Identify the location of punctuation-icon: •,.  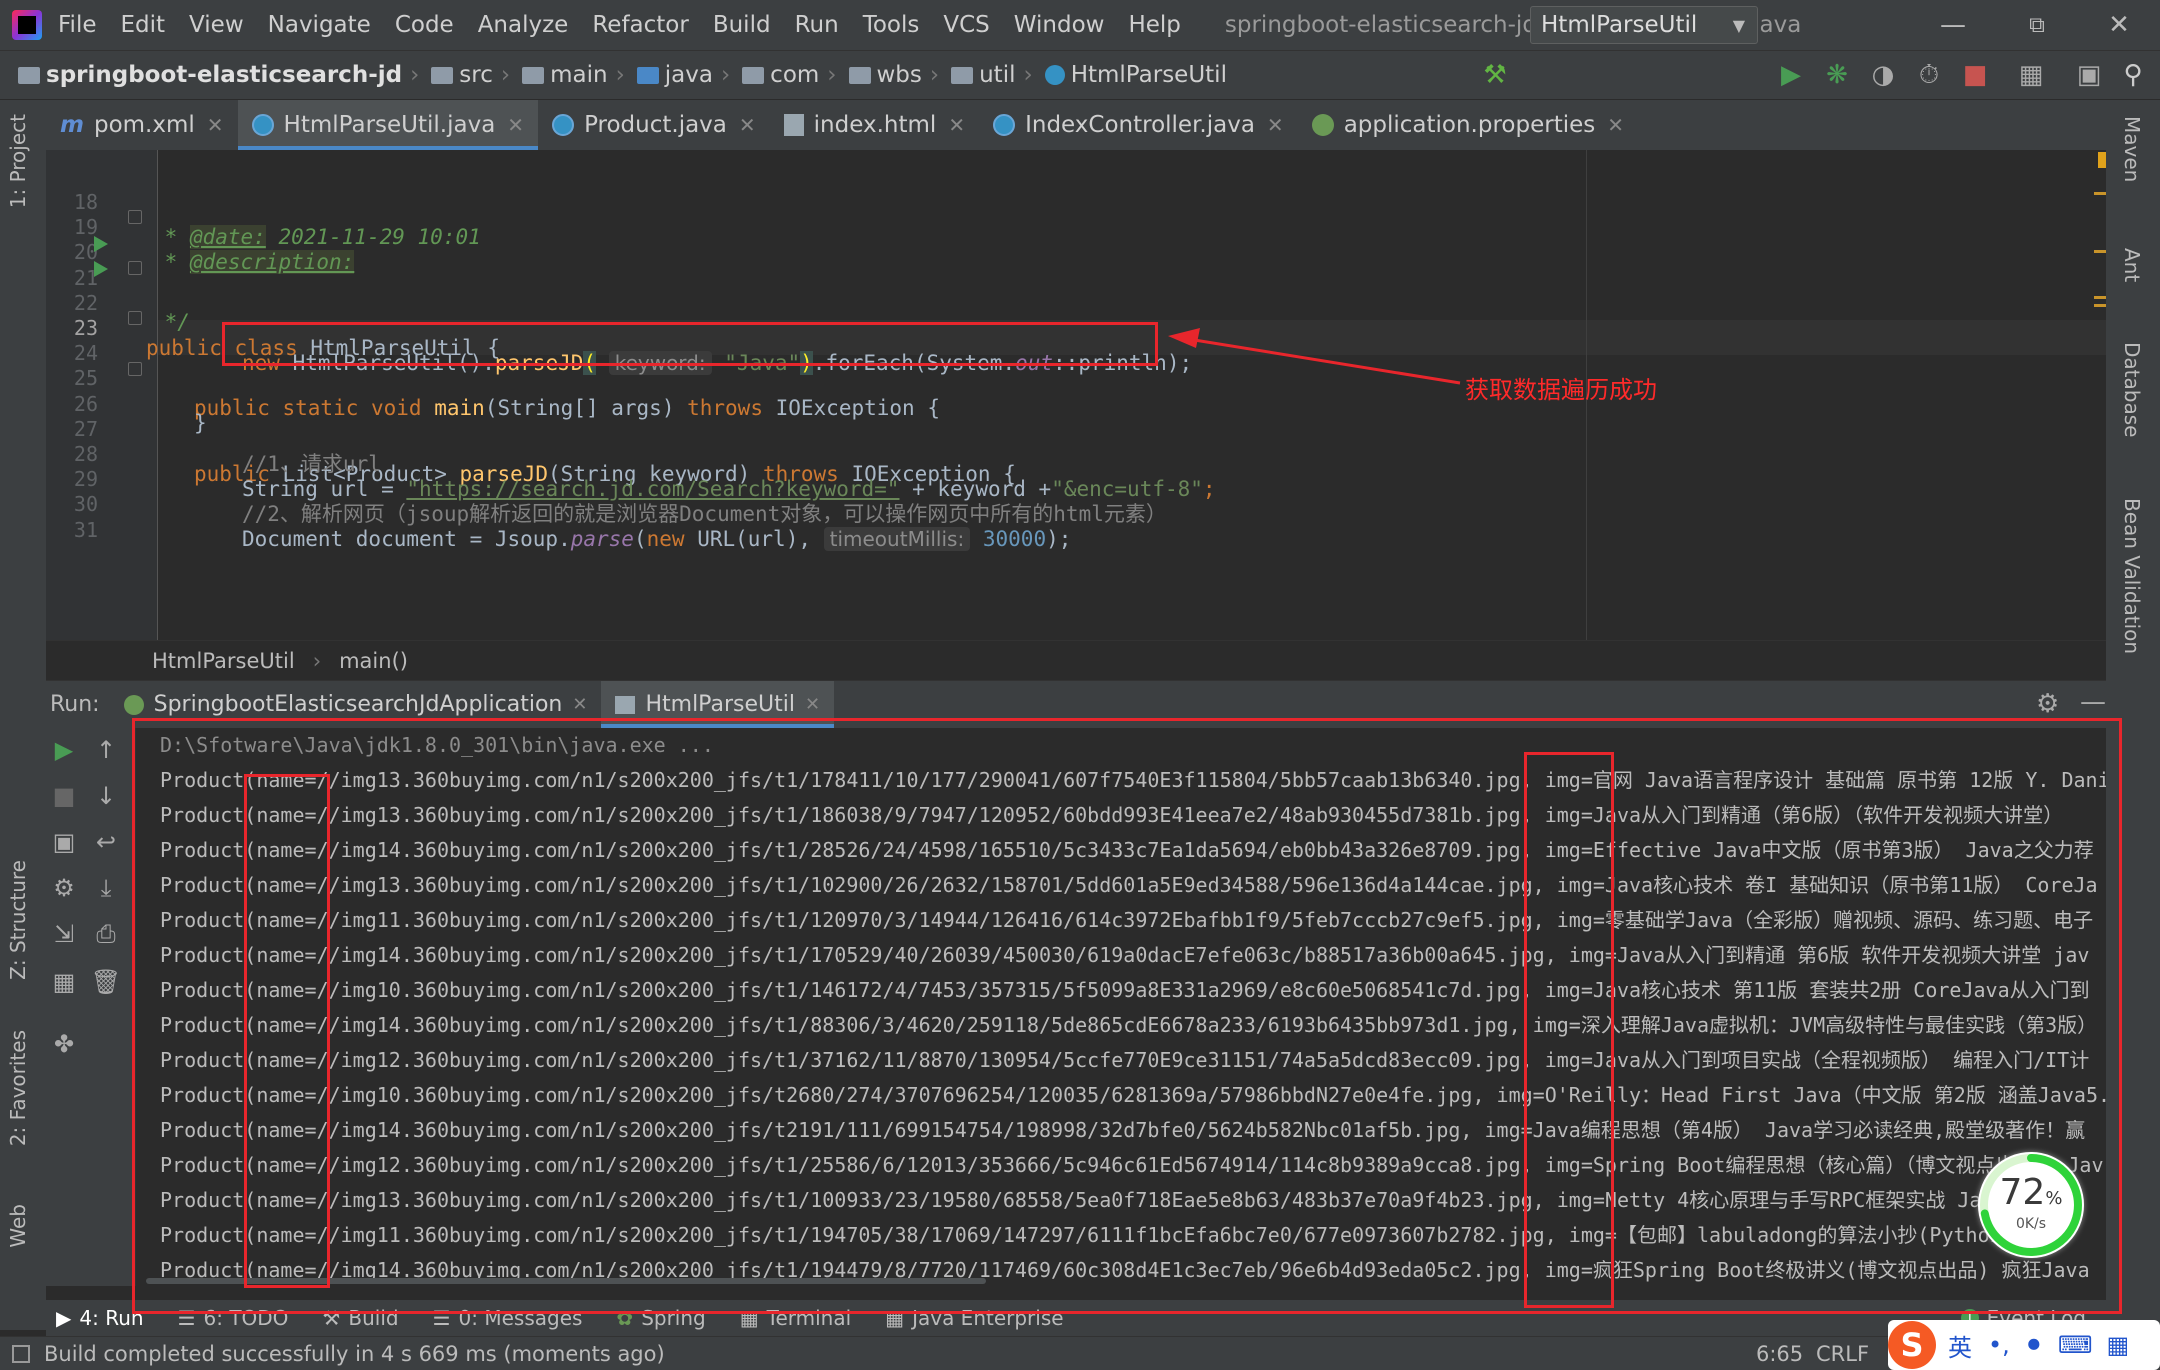
(1999, 1345).